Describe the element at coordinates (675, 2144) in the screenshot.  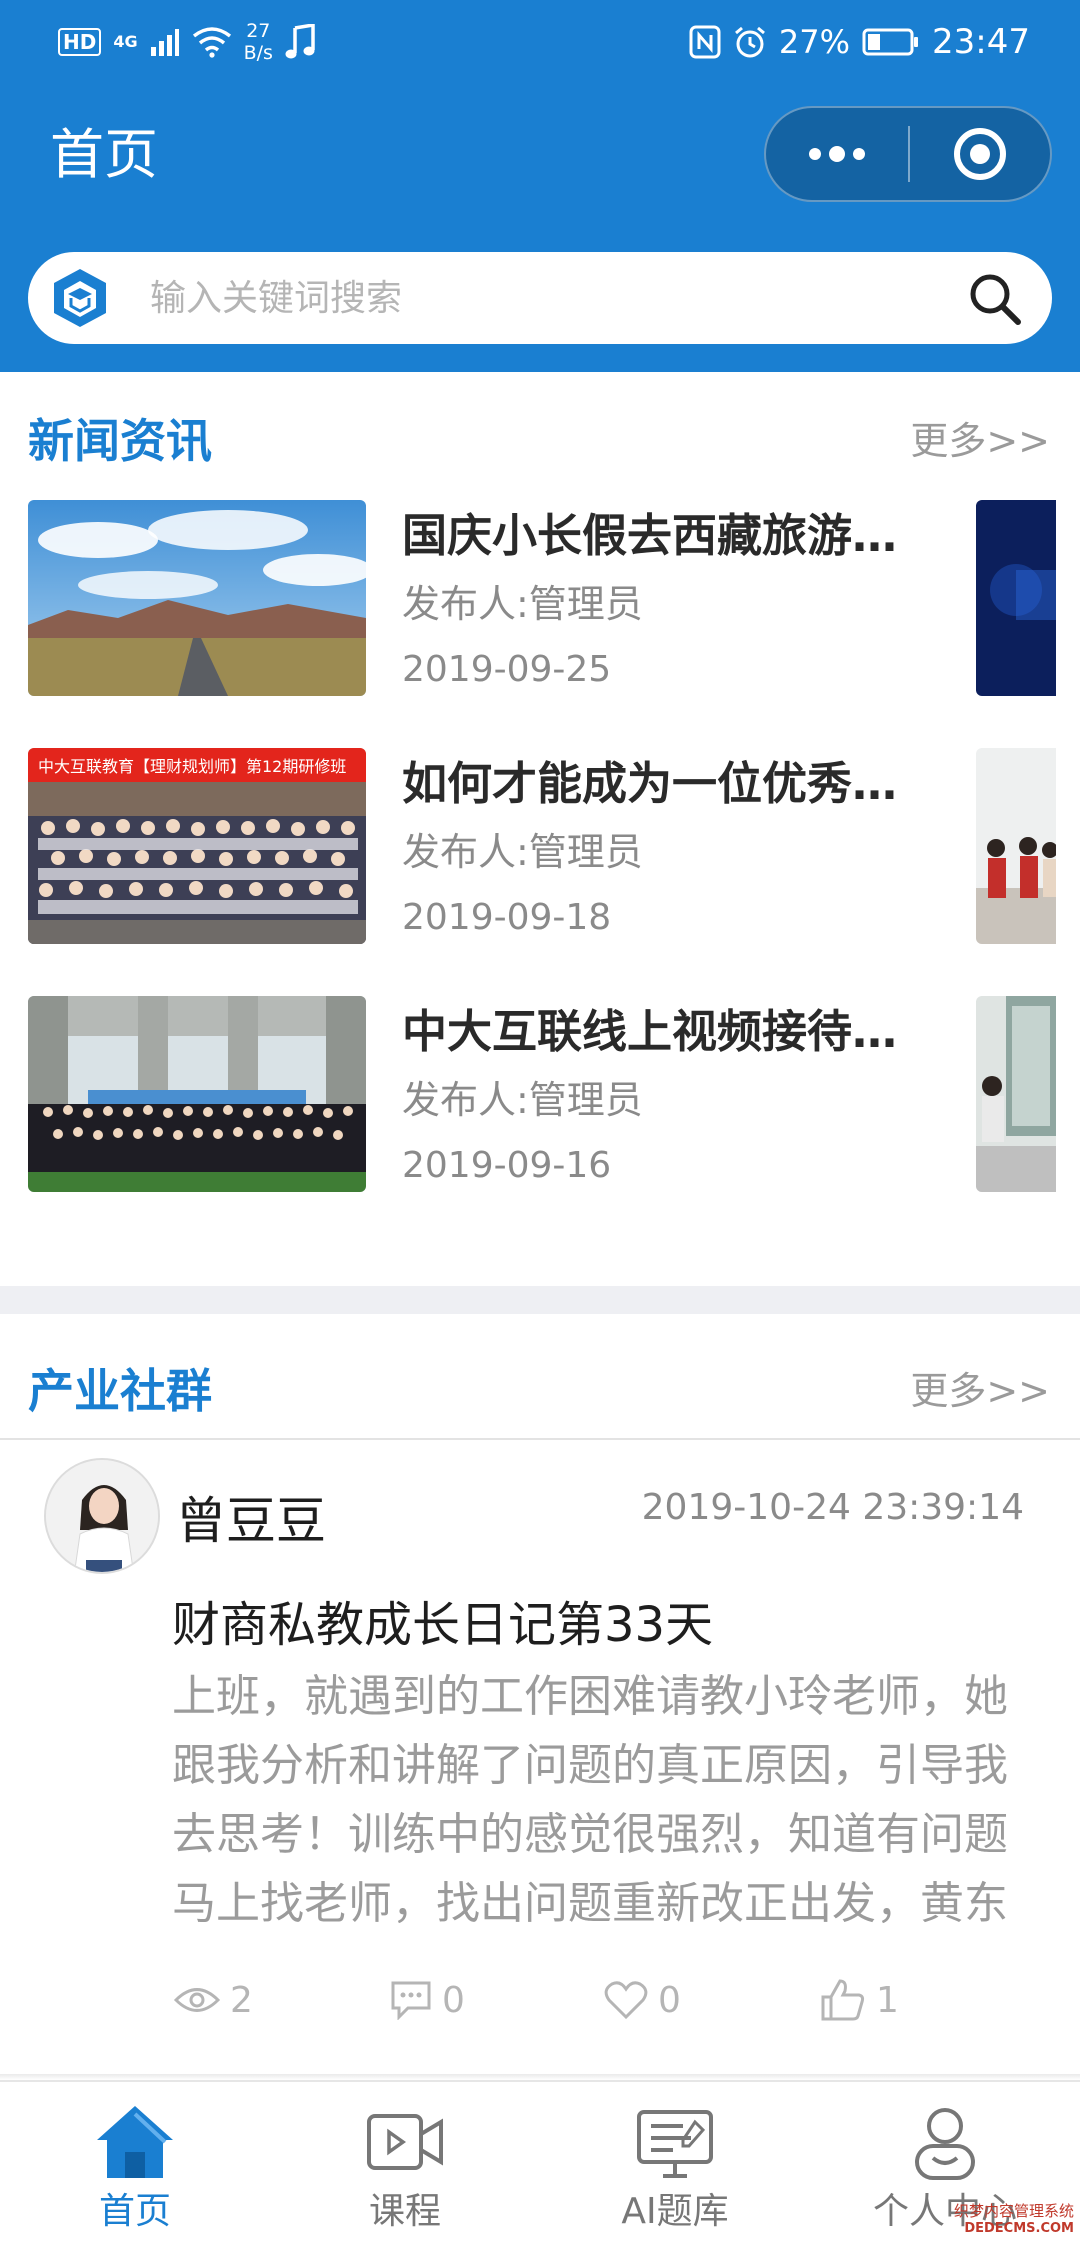
I see `monitor-icon` at that location.